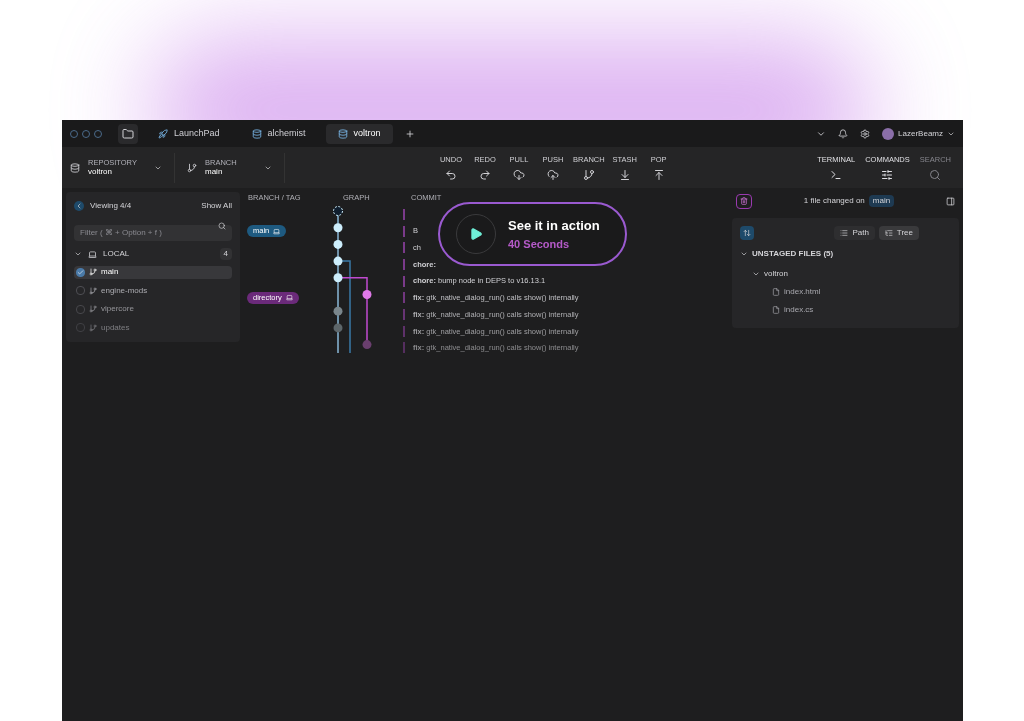 This screenshot has height=721, width=1024. I want to click on folder-button, so click(128, 133).